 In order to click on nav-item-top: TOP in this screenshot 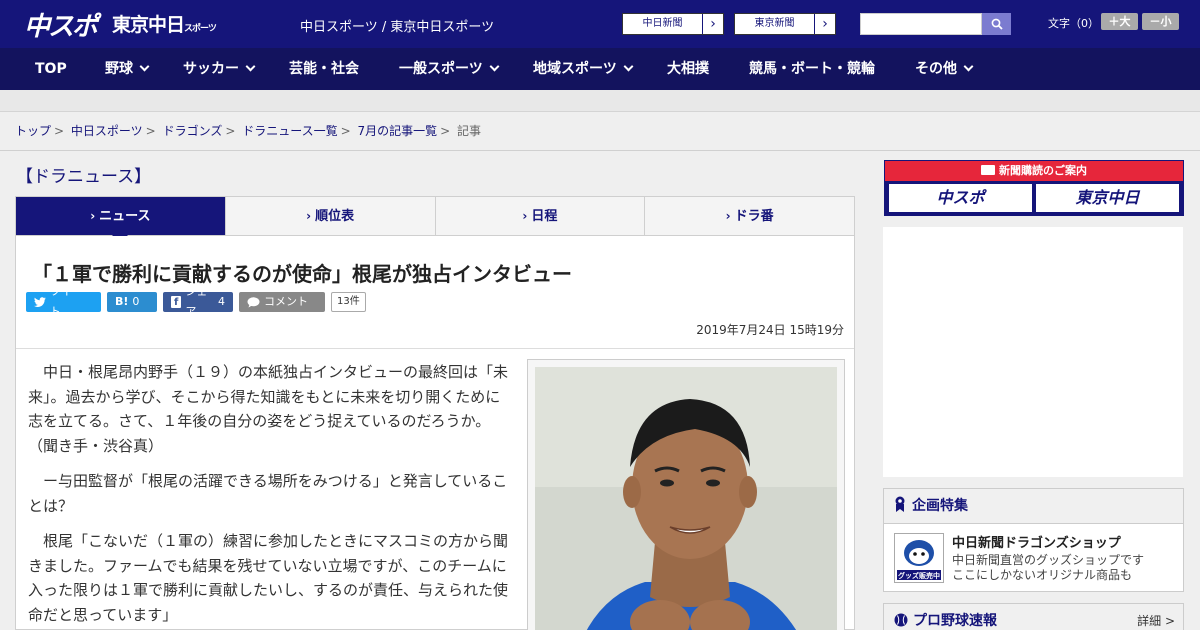, I will do `click(51, 69)`.